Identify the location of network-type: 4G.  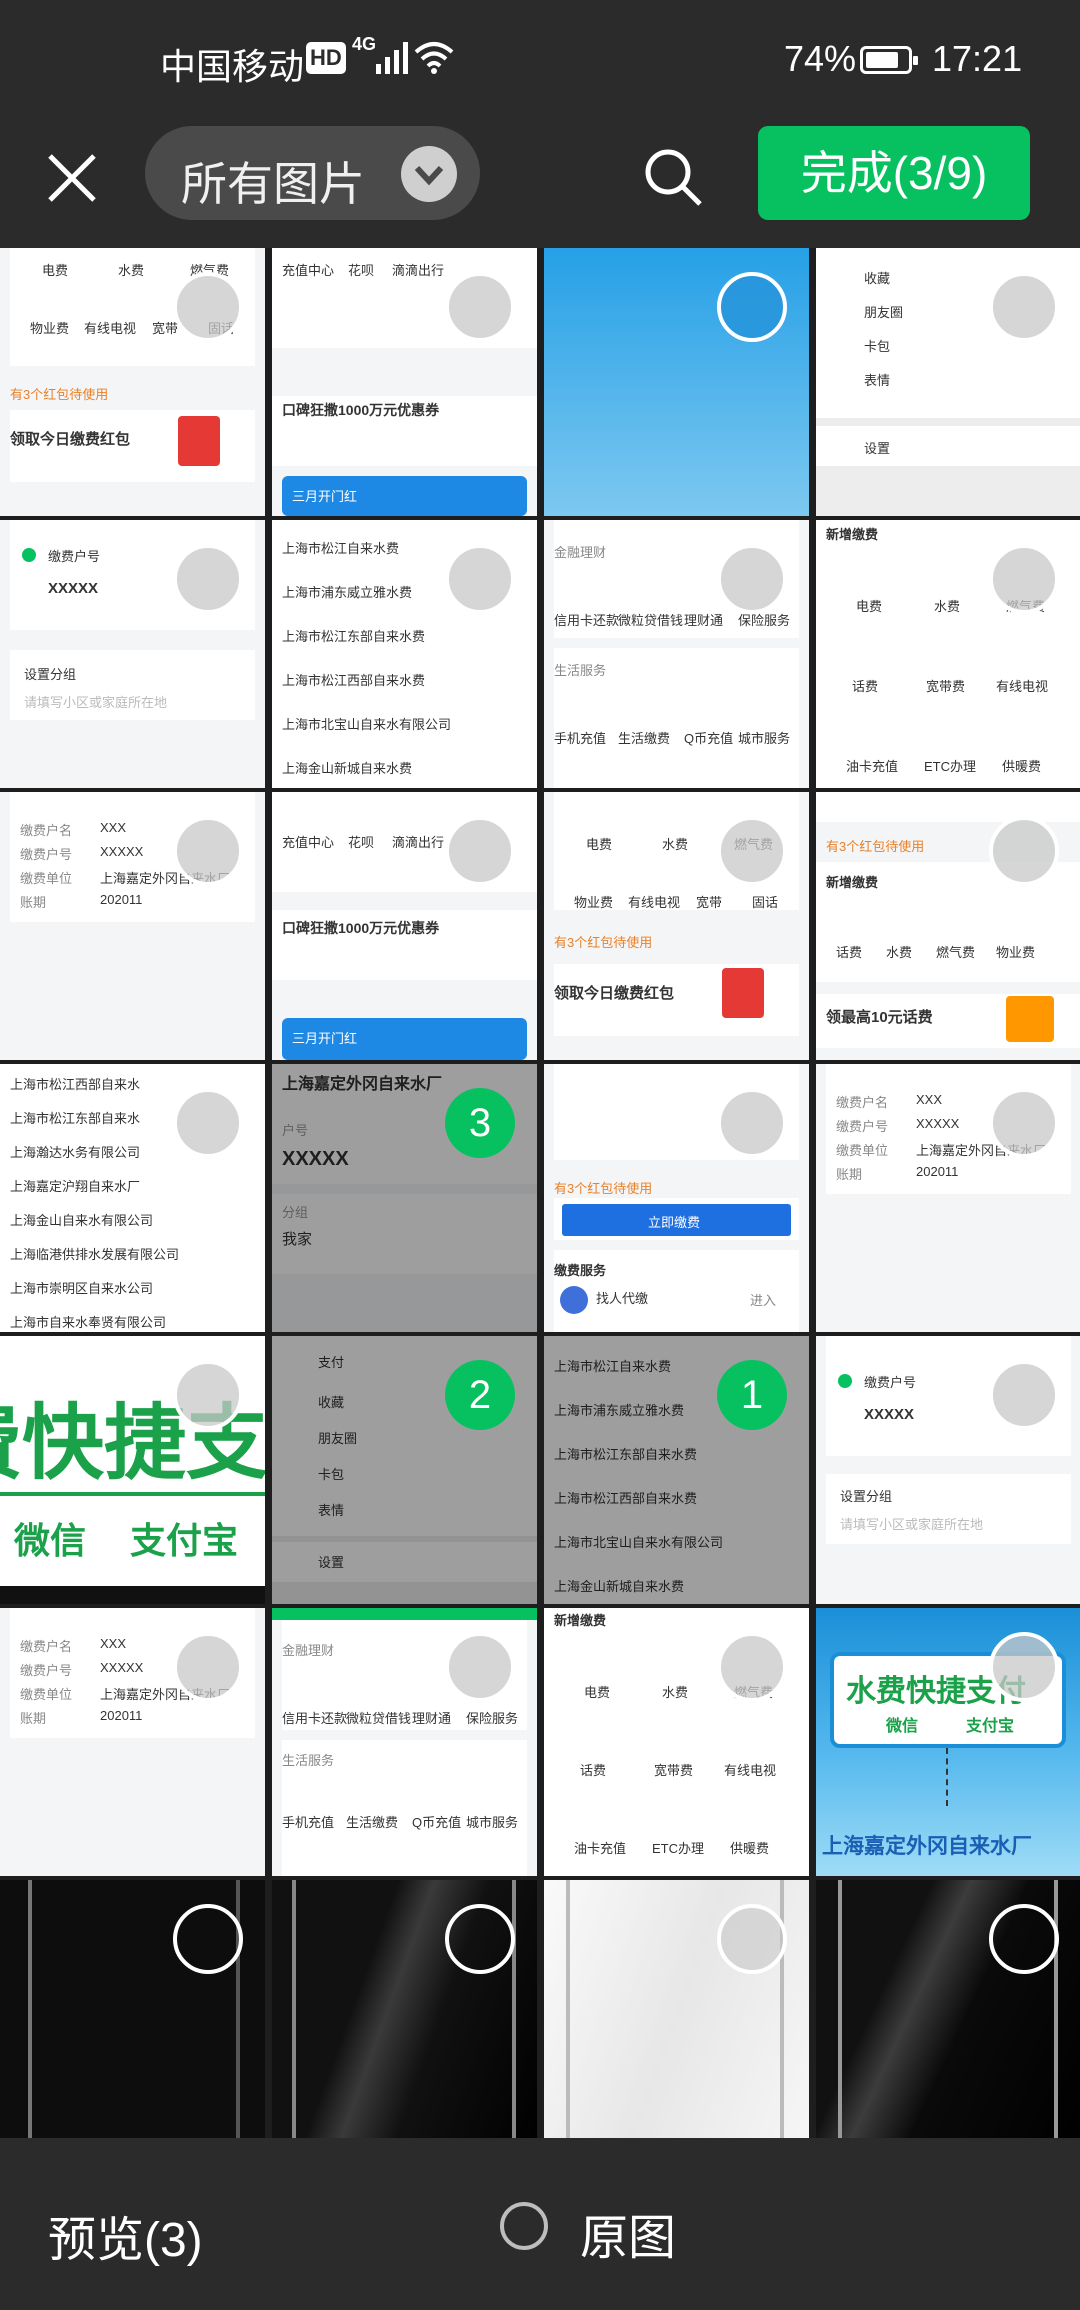
(364, 44).